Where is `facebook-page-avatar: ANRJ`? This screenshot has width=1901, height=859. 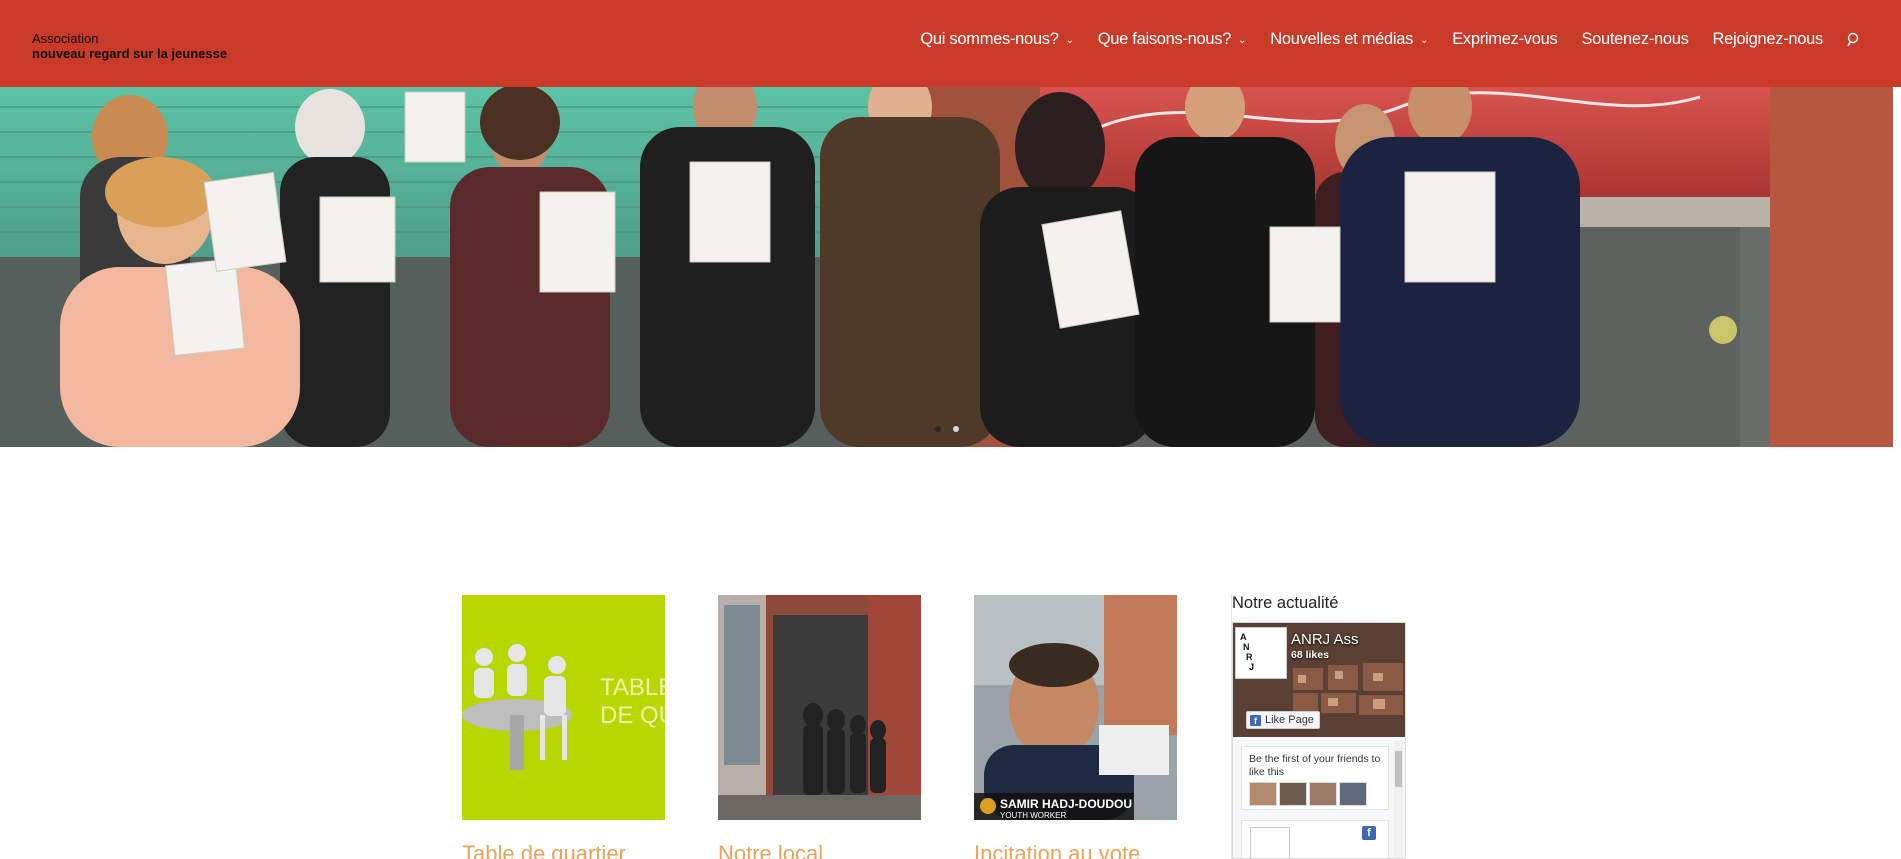 facebook-page-avatar: ANRJ is located at coordinates (1261, 653).